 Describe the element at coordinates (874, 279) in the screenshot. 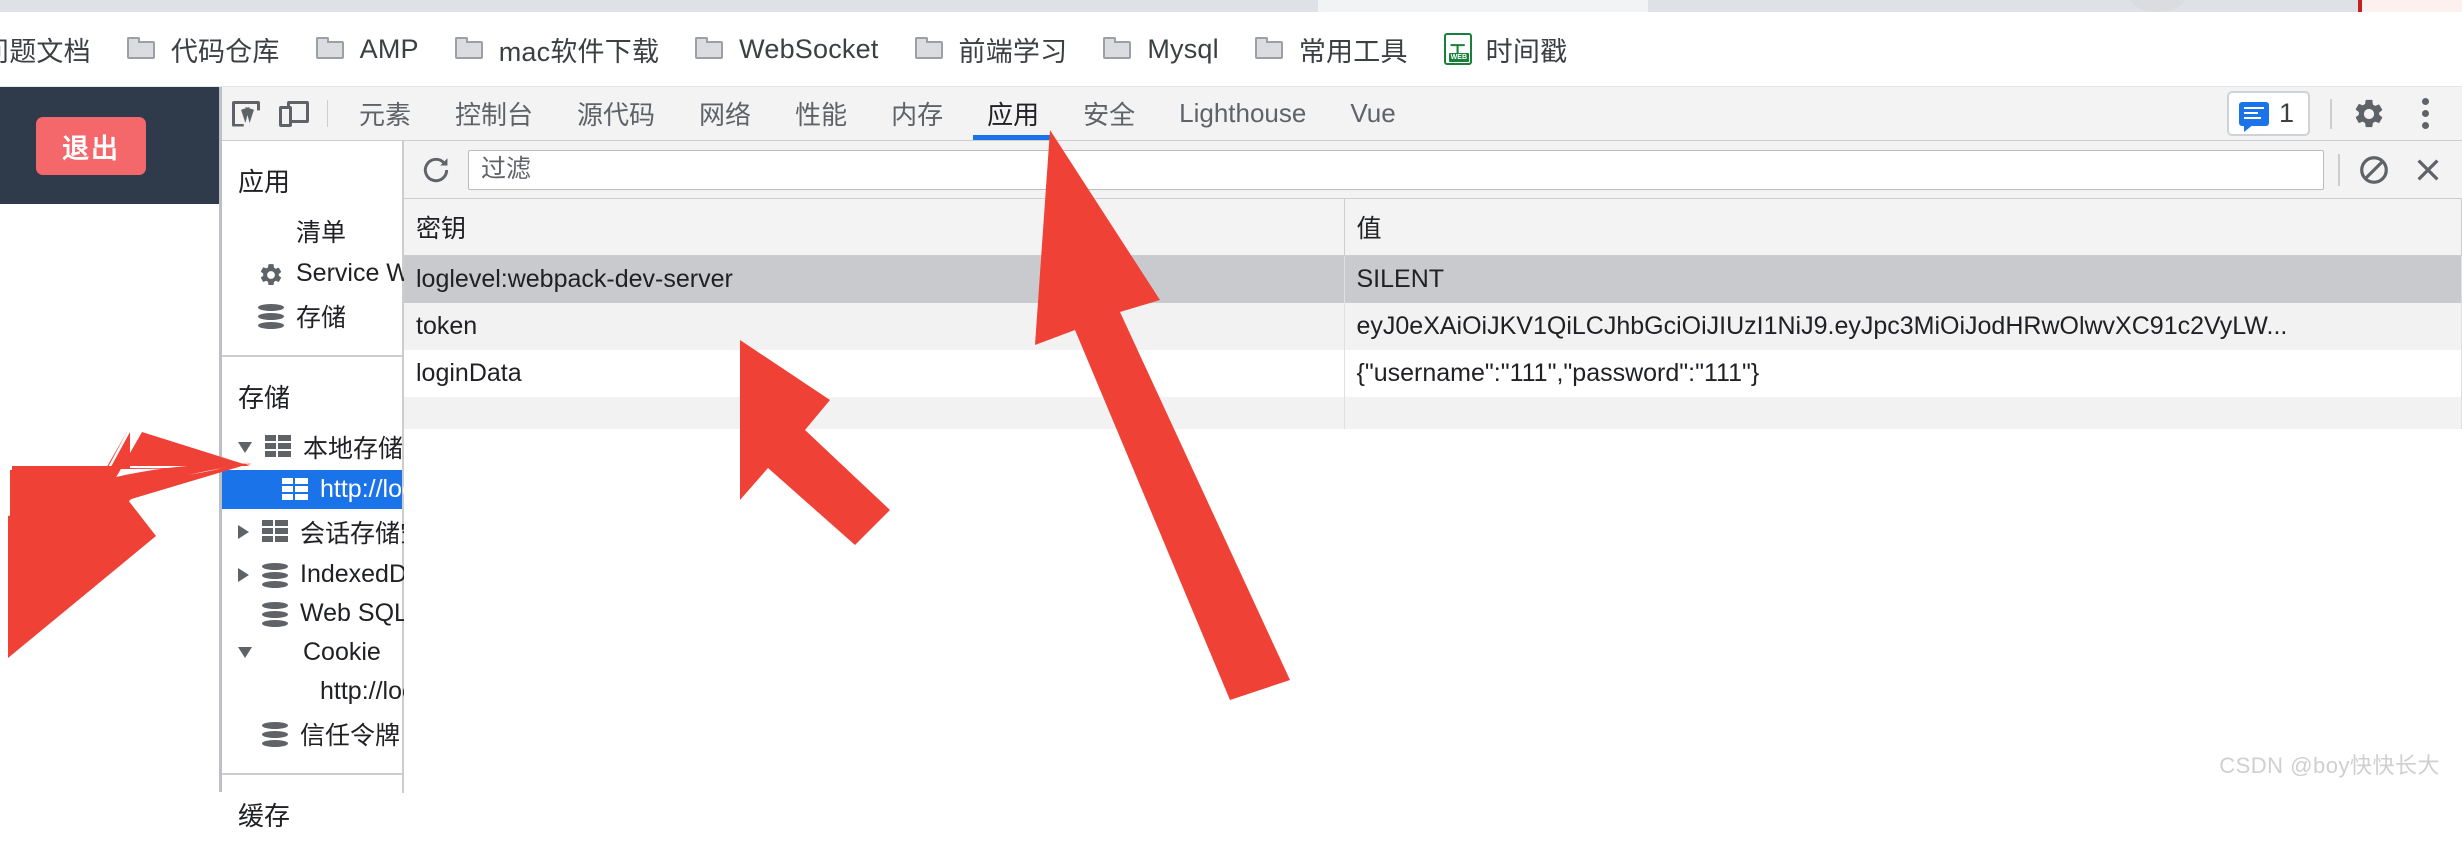

I see `cell-key: loglevel:webpack-dev-server` at that location.